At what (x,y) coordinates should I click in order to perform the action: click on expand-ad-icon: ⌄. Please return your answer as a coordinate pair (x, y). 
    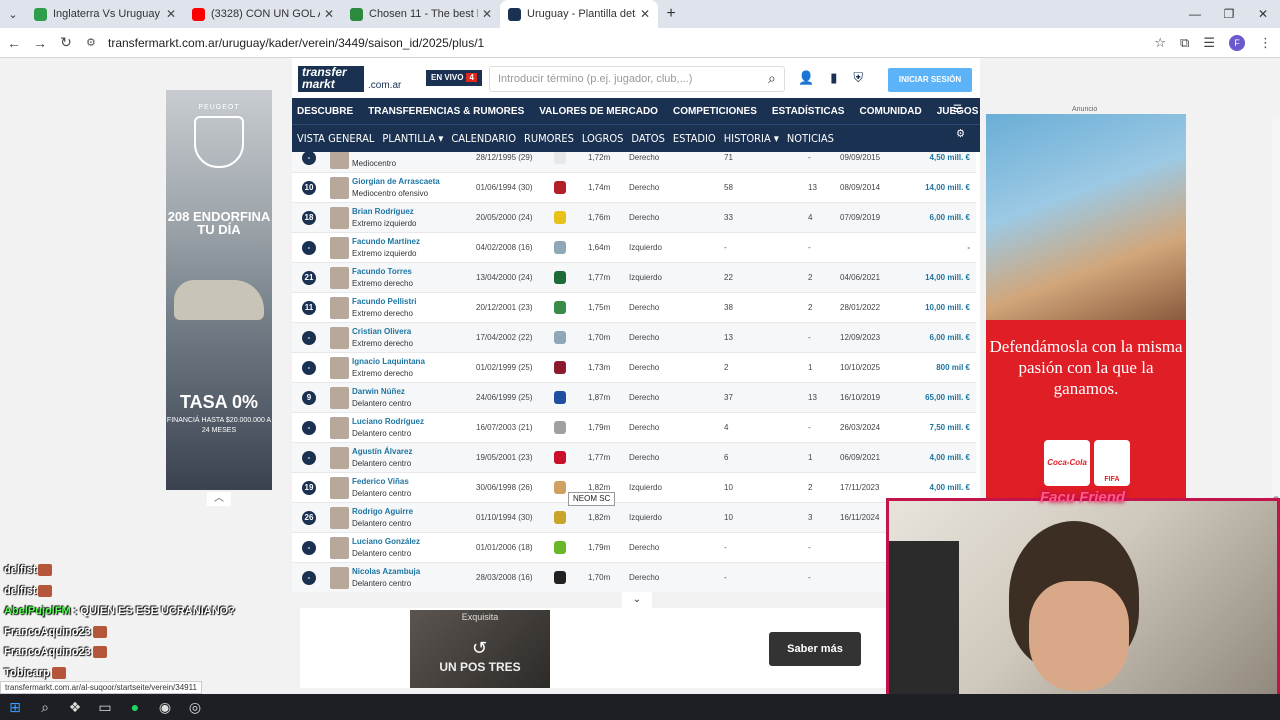
    Looking at the image, I should click on (637, 600).